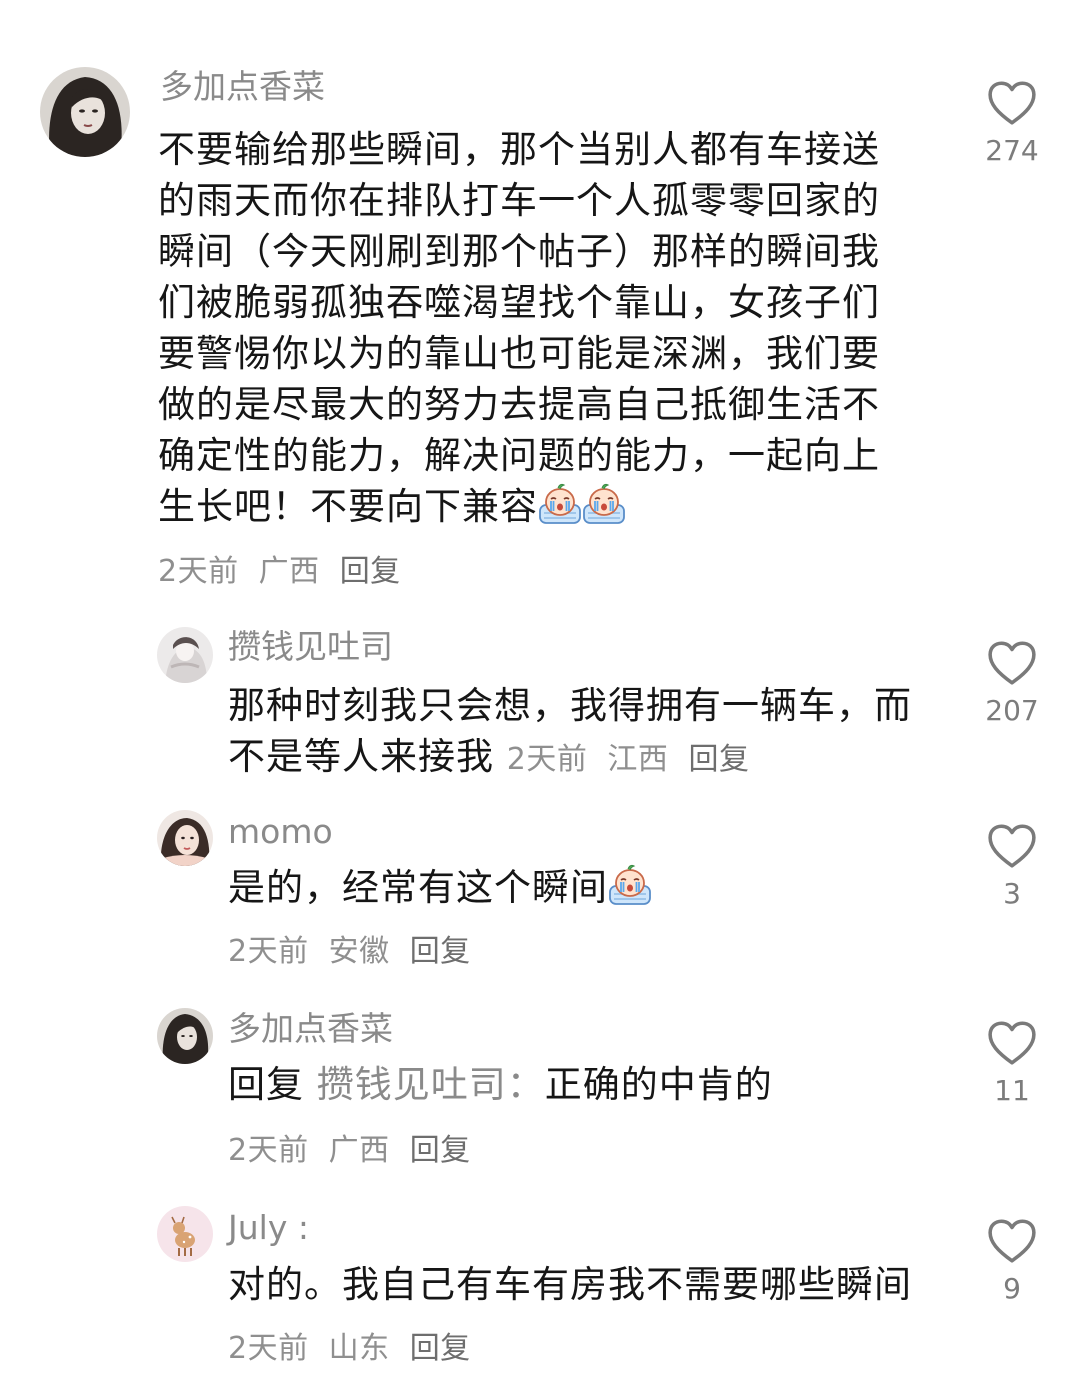 The height and width of the screenshot is (1381, 1080). Describe the element at coordinates (268, 1228) in the screenshot. I see `comment-username: July :` at that location.